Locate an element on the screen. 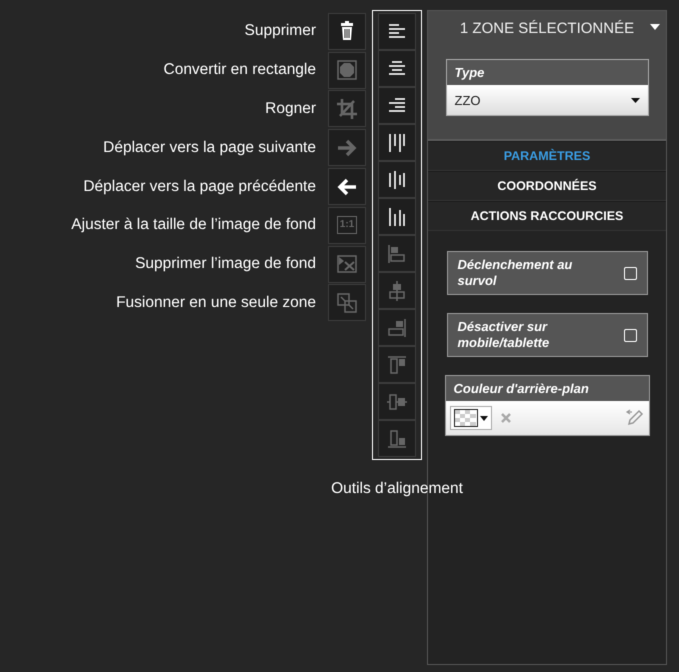 The width and height of the screenshot is (679, 672). type-select: ZZO is located at coordinates (547, 100).